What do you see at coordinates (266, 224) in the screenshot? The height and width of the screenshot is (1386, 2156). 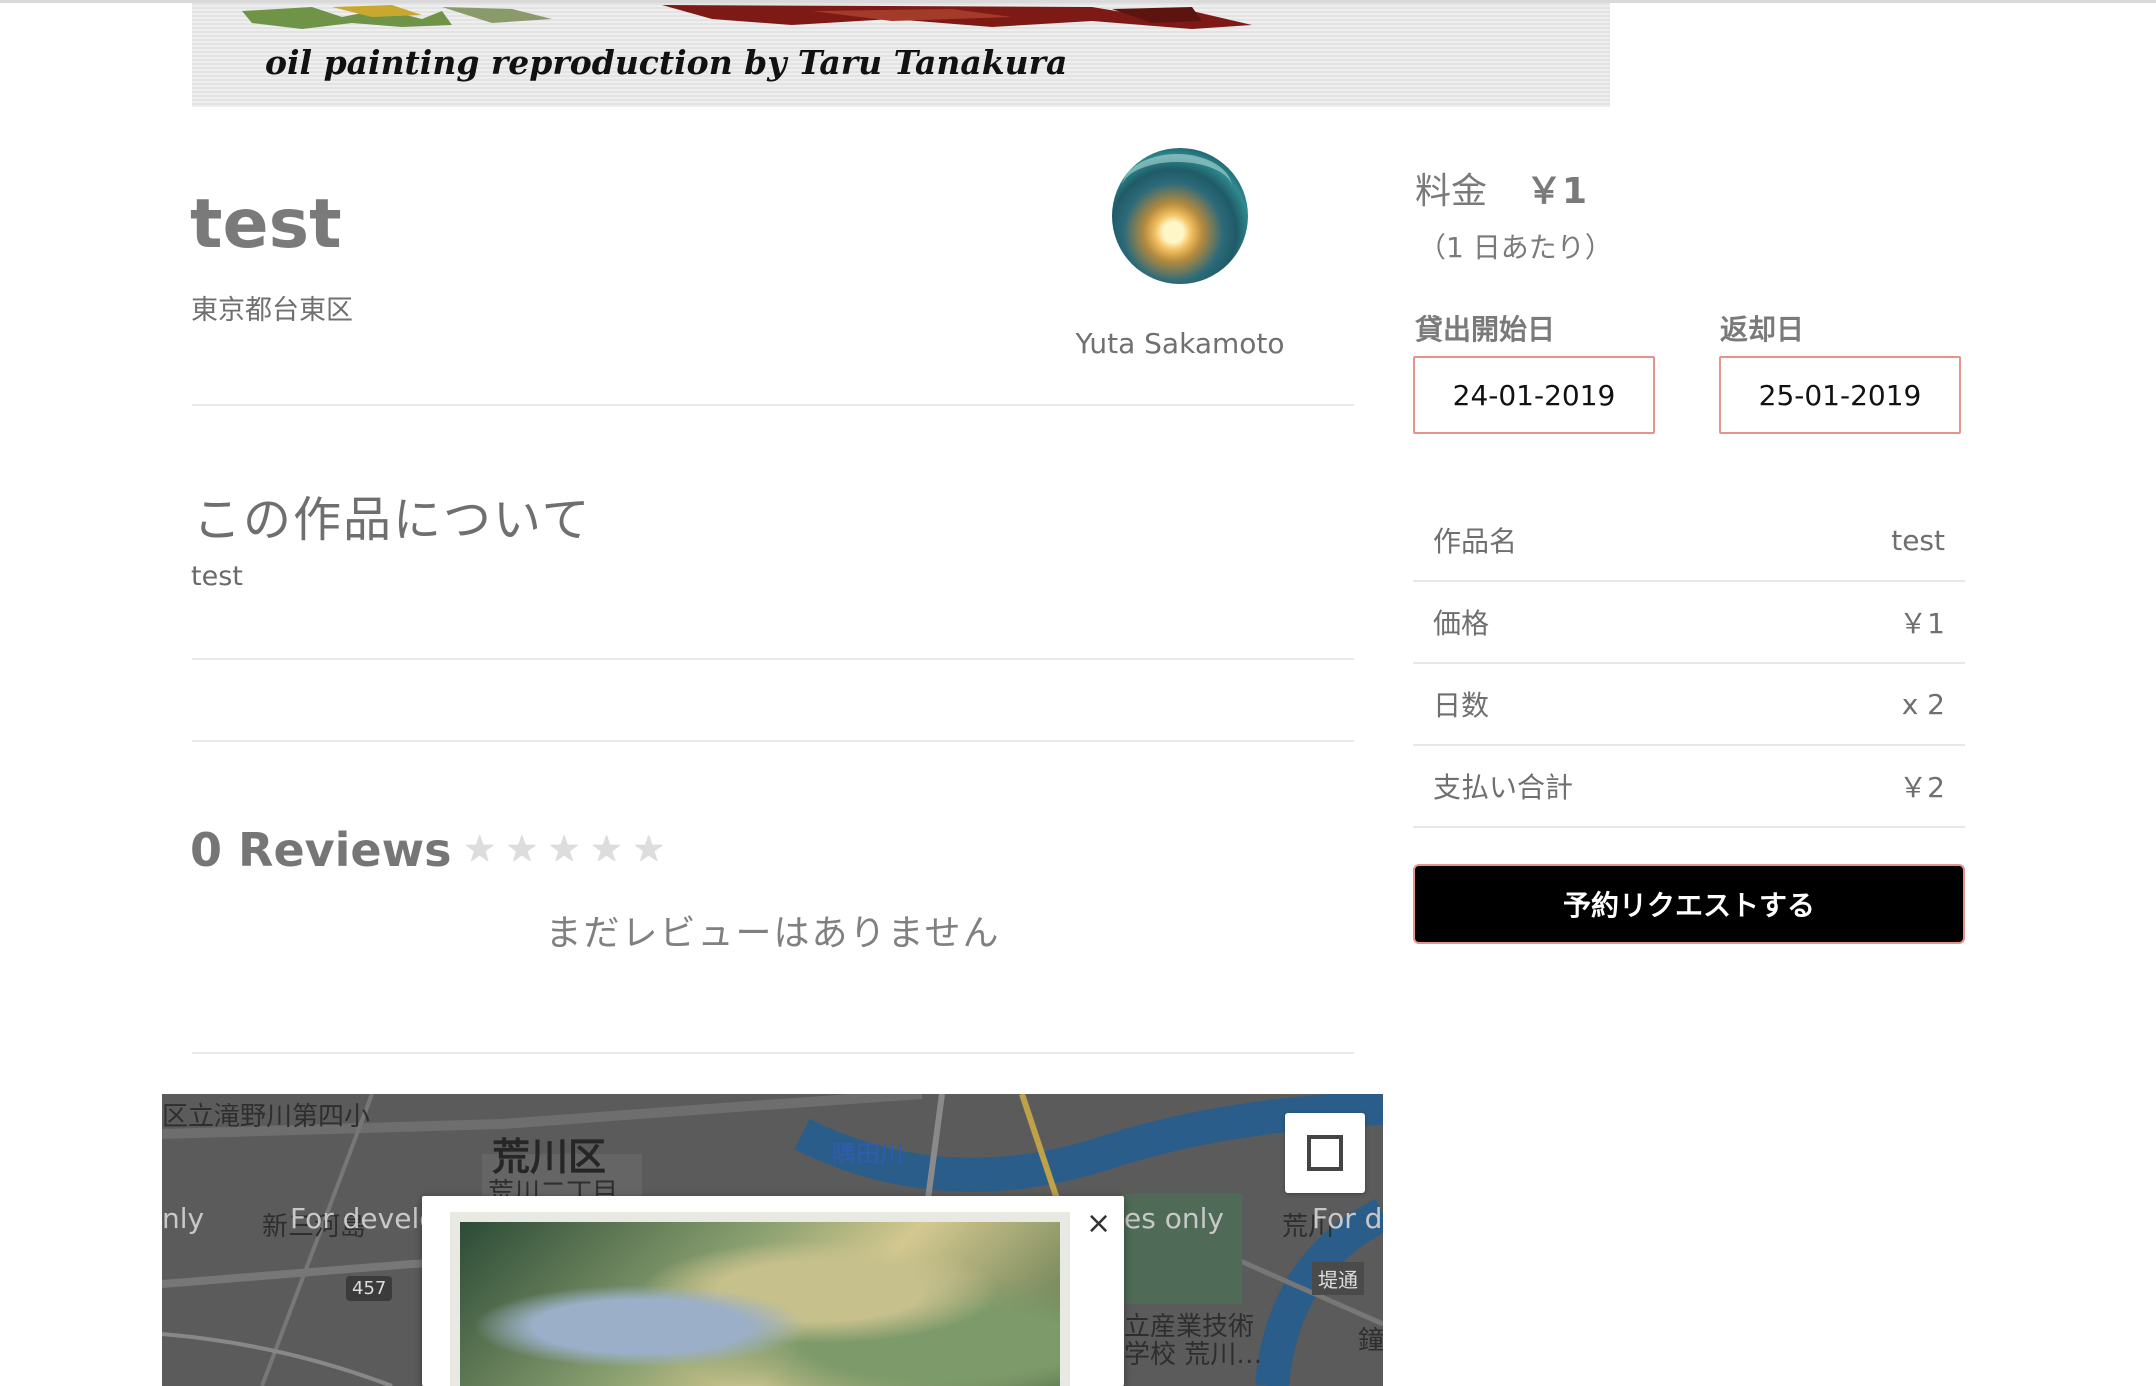 I see `listing-title: test` at bounding box center [266, 224].